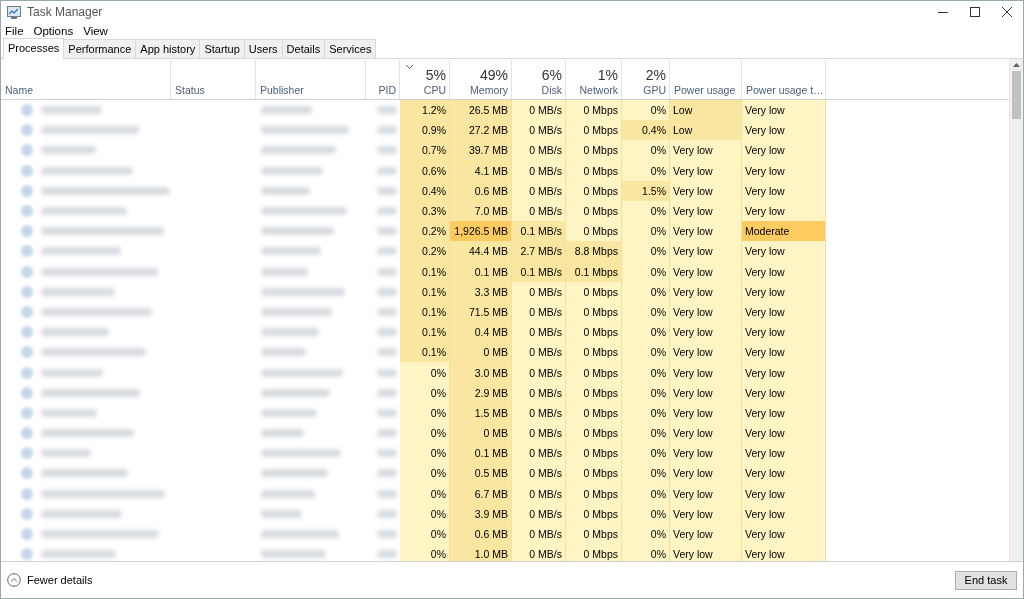  Describe the element at coordinates (387, 90) in the screenshot. I see `header-label: PID` at that location.